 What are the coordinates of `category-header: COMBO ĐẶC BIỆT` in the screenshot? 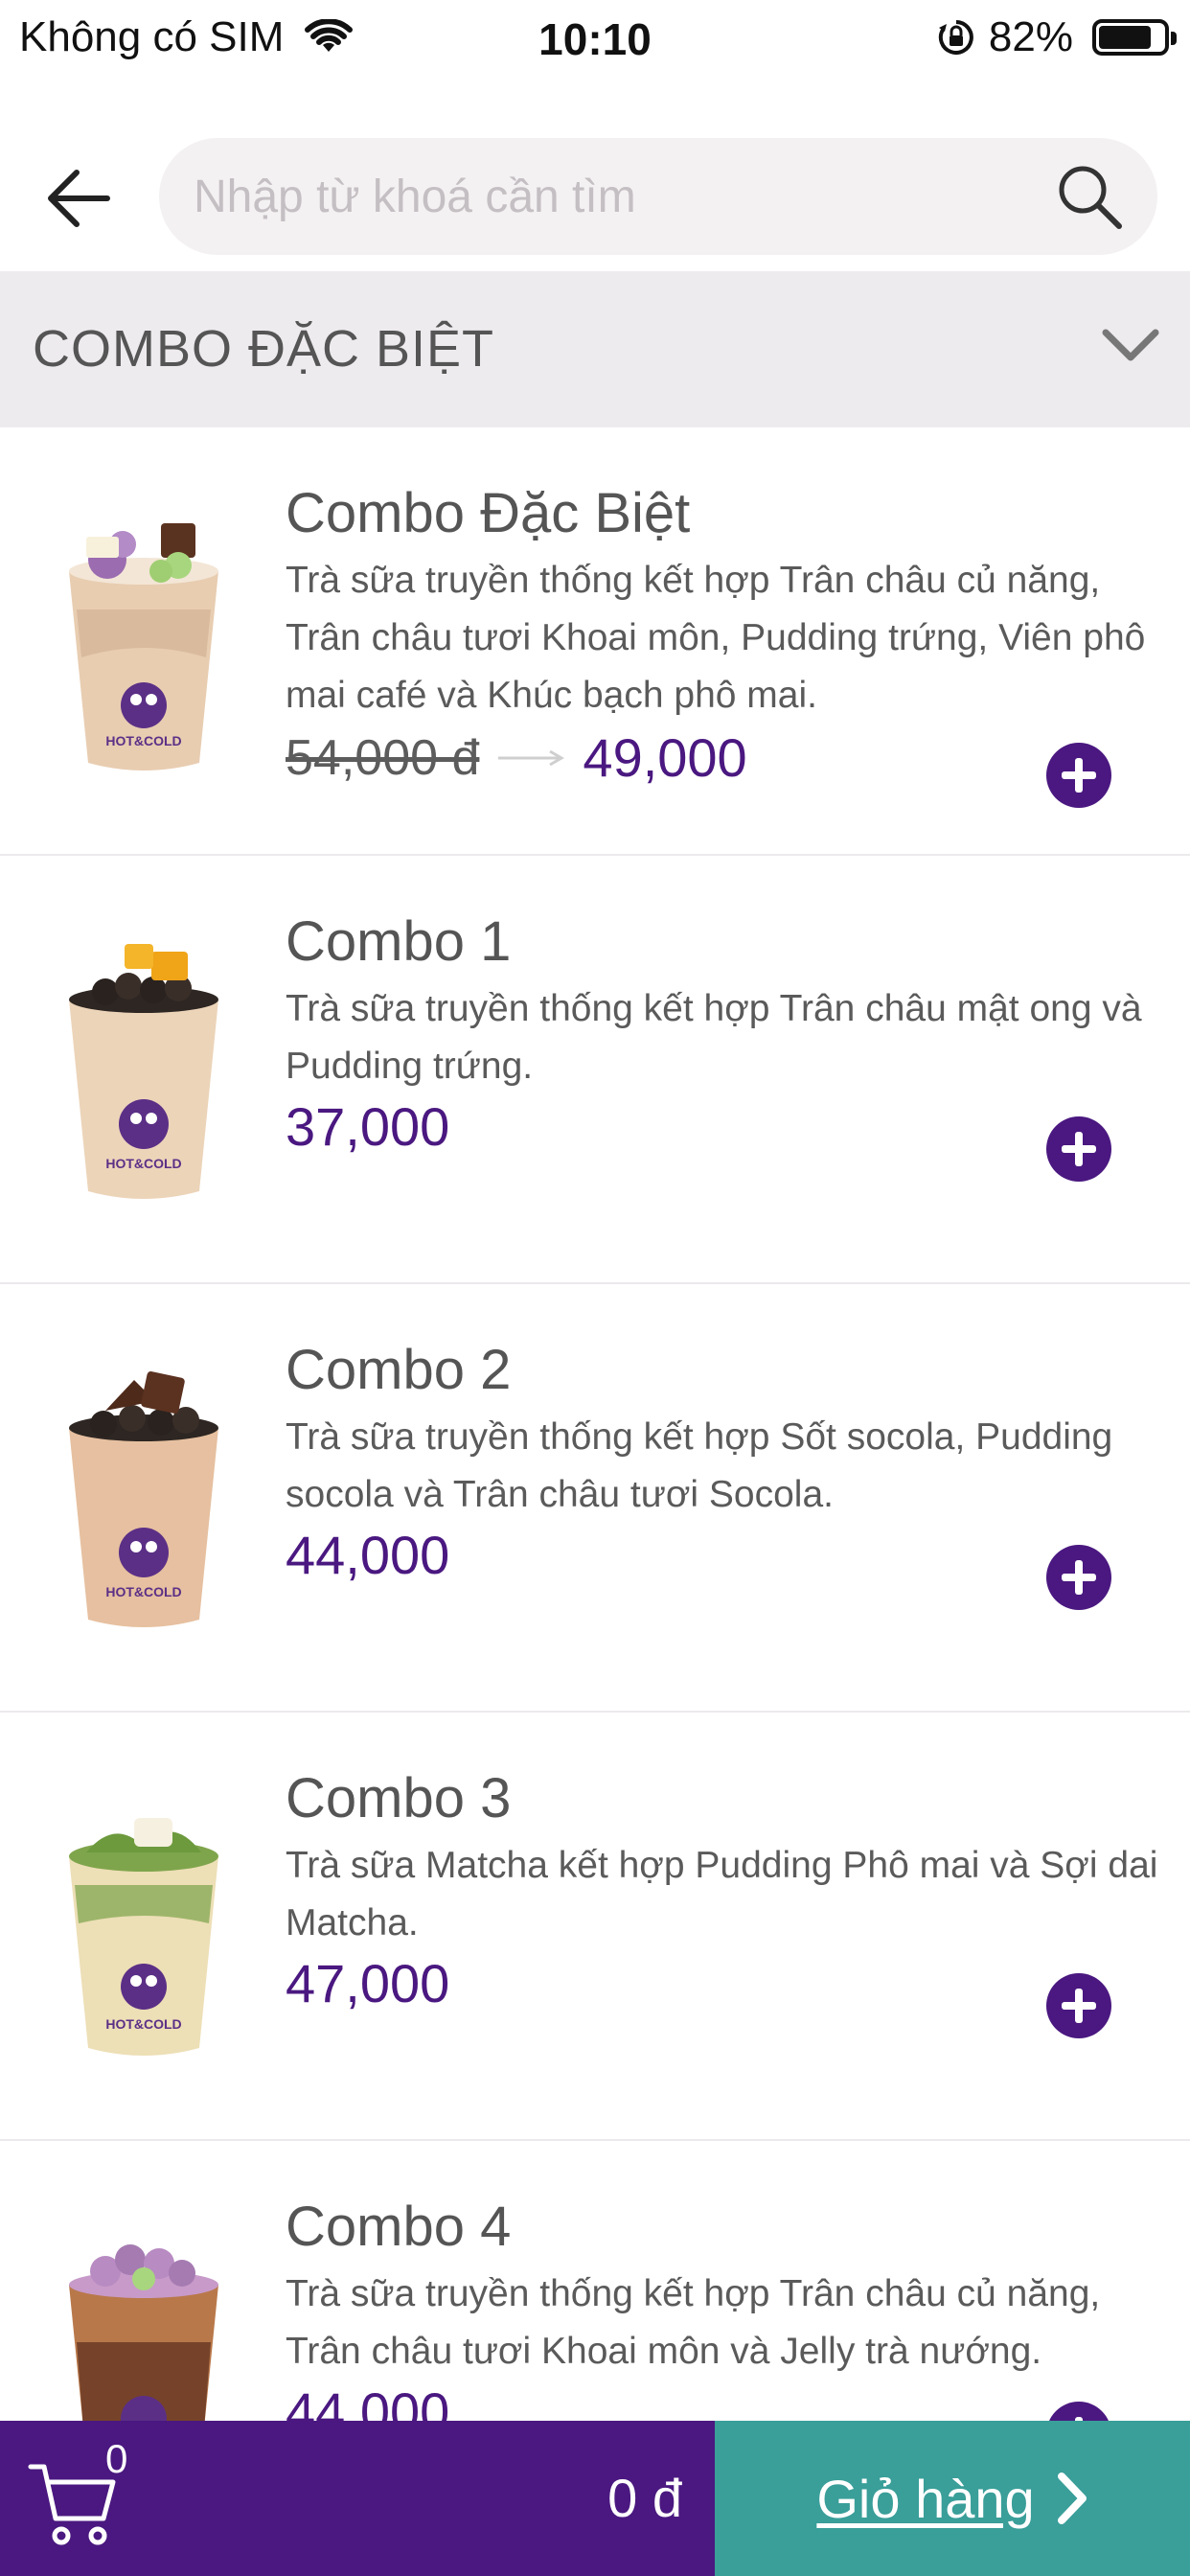 It's located at (595, 349).